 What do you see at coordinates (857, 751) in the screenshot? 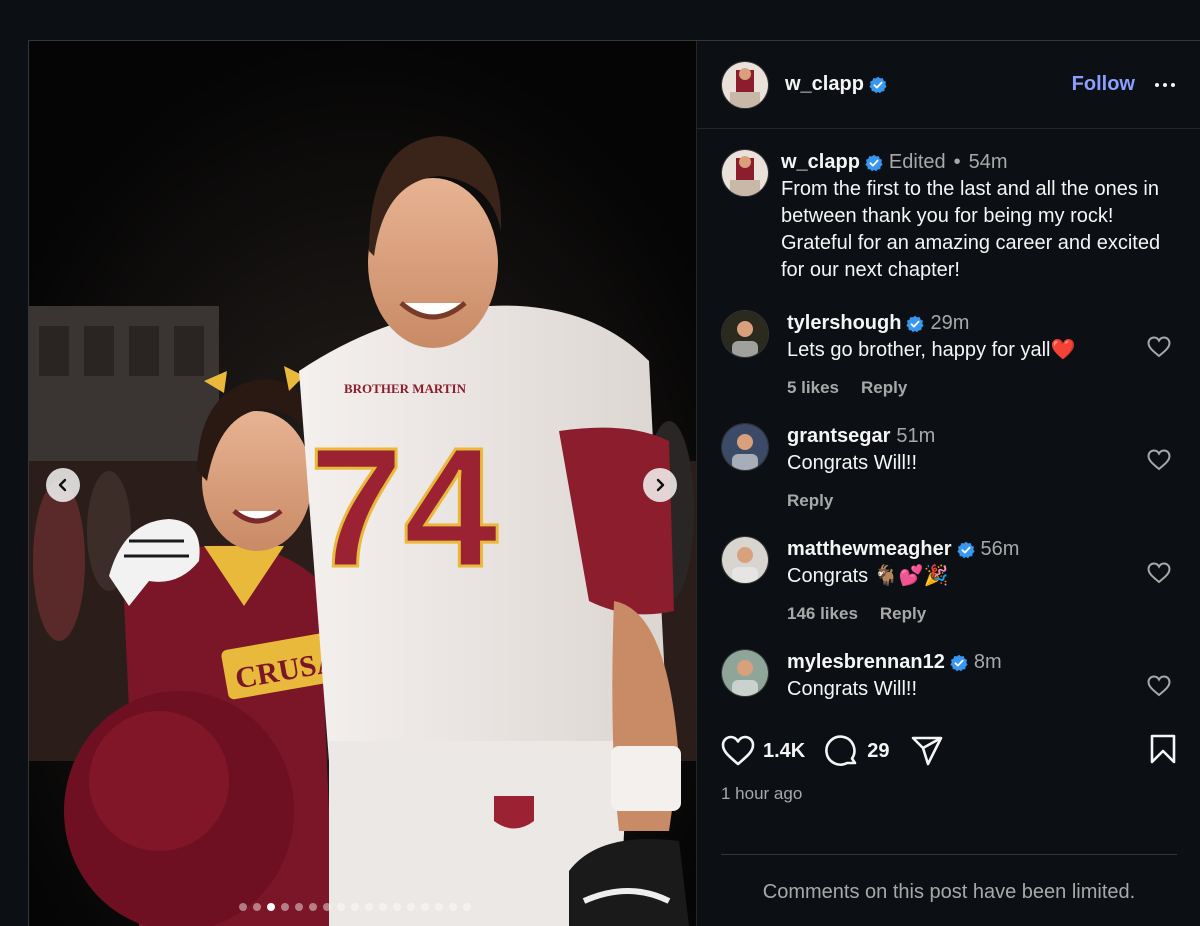
I see `comment-button: 29` at bounding box center [857, 751].